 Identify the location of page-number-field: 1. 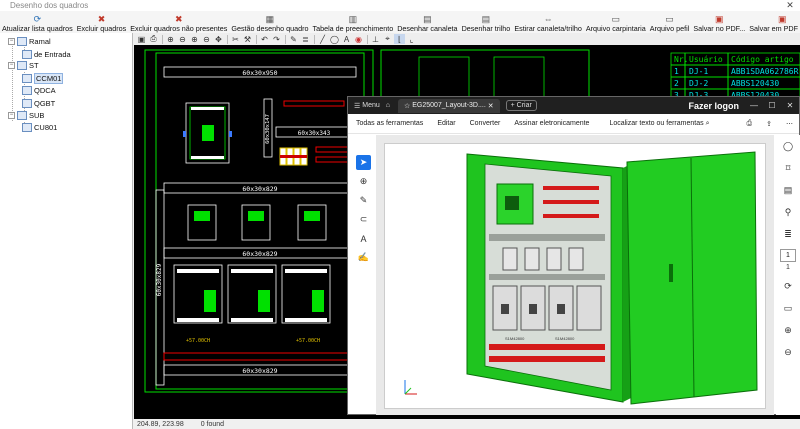
(788, 255).